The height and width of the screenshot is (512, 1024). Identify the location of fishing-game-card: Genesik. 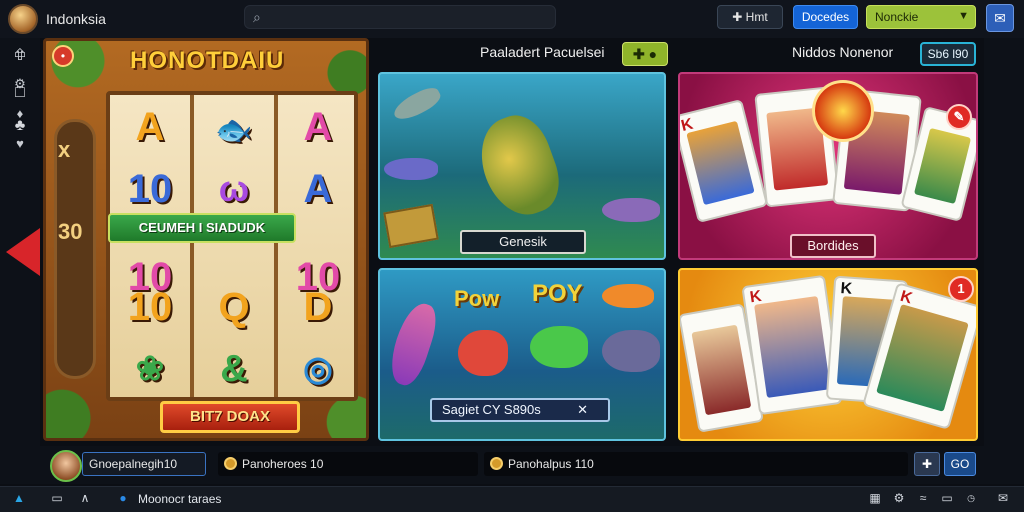
(522, 166).